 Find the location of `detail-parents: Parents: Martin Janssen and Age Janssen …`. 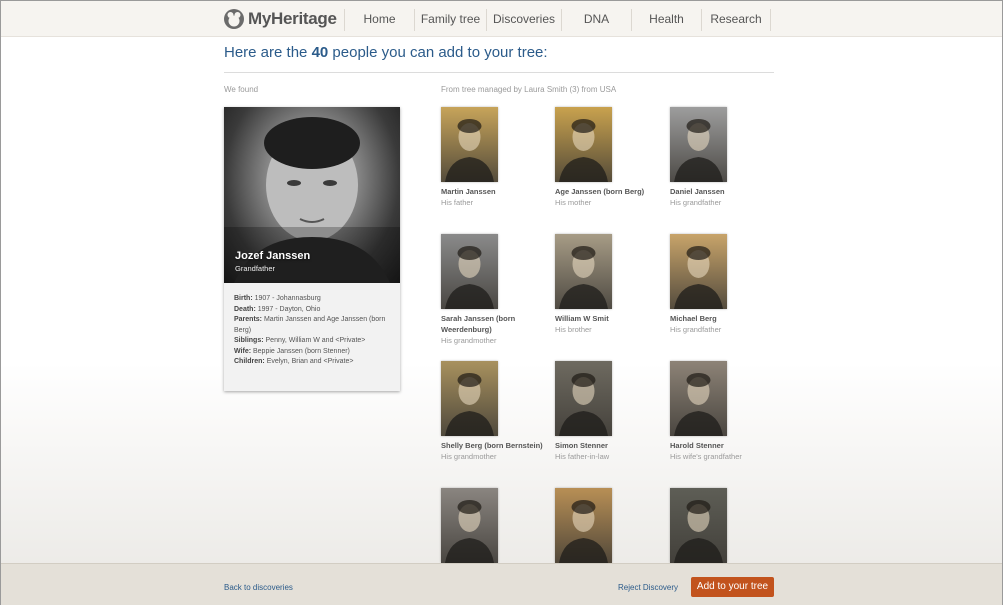

detail-parents: Parents: Martin Janssen and Age Janssen … is located at coordinates (310, 325).